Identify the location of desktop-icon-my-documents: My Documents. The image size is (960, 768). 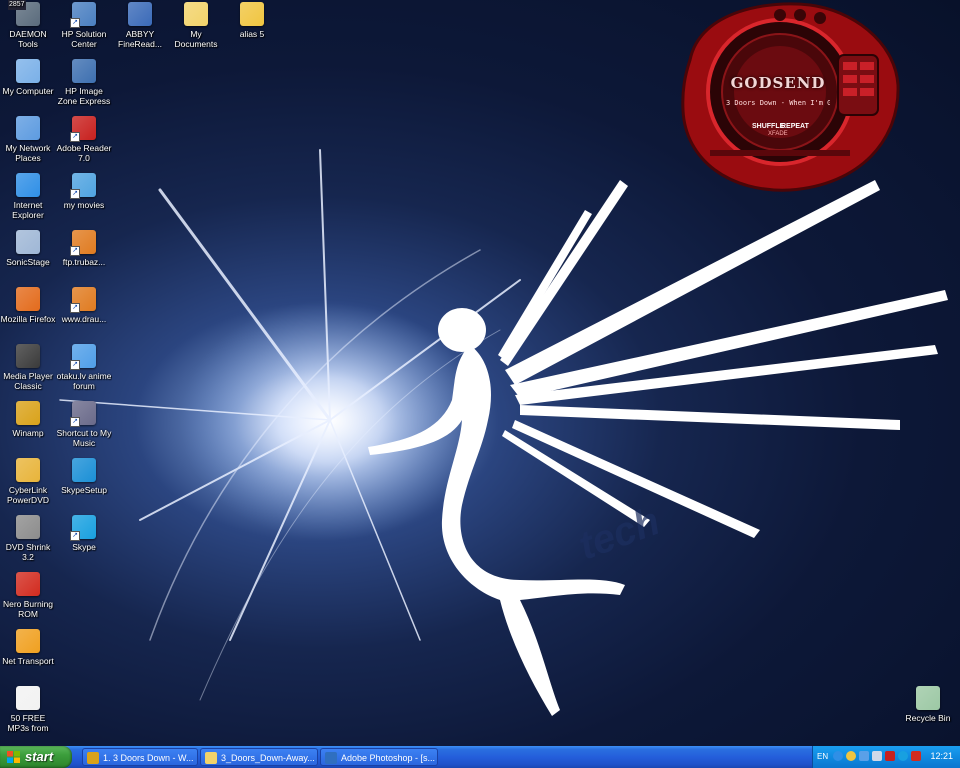
(196, 25).